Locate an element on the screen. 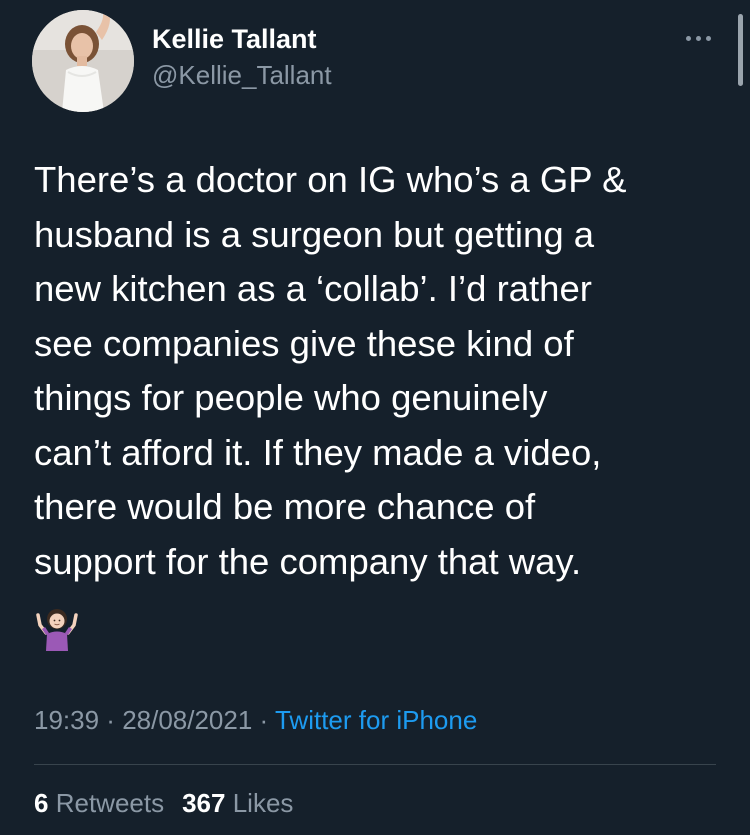 This screenshot has width=750, height=835. user-handle: @Kellie_Tallant is located at coordinates (242, 75).